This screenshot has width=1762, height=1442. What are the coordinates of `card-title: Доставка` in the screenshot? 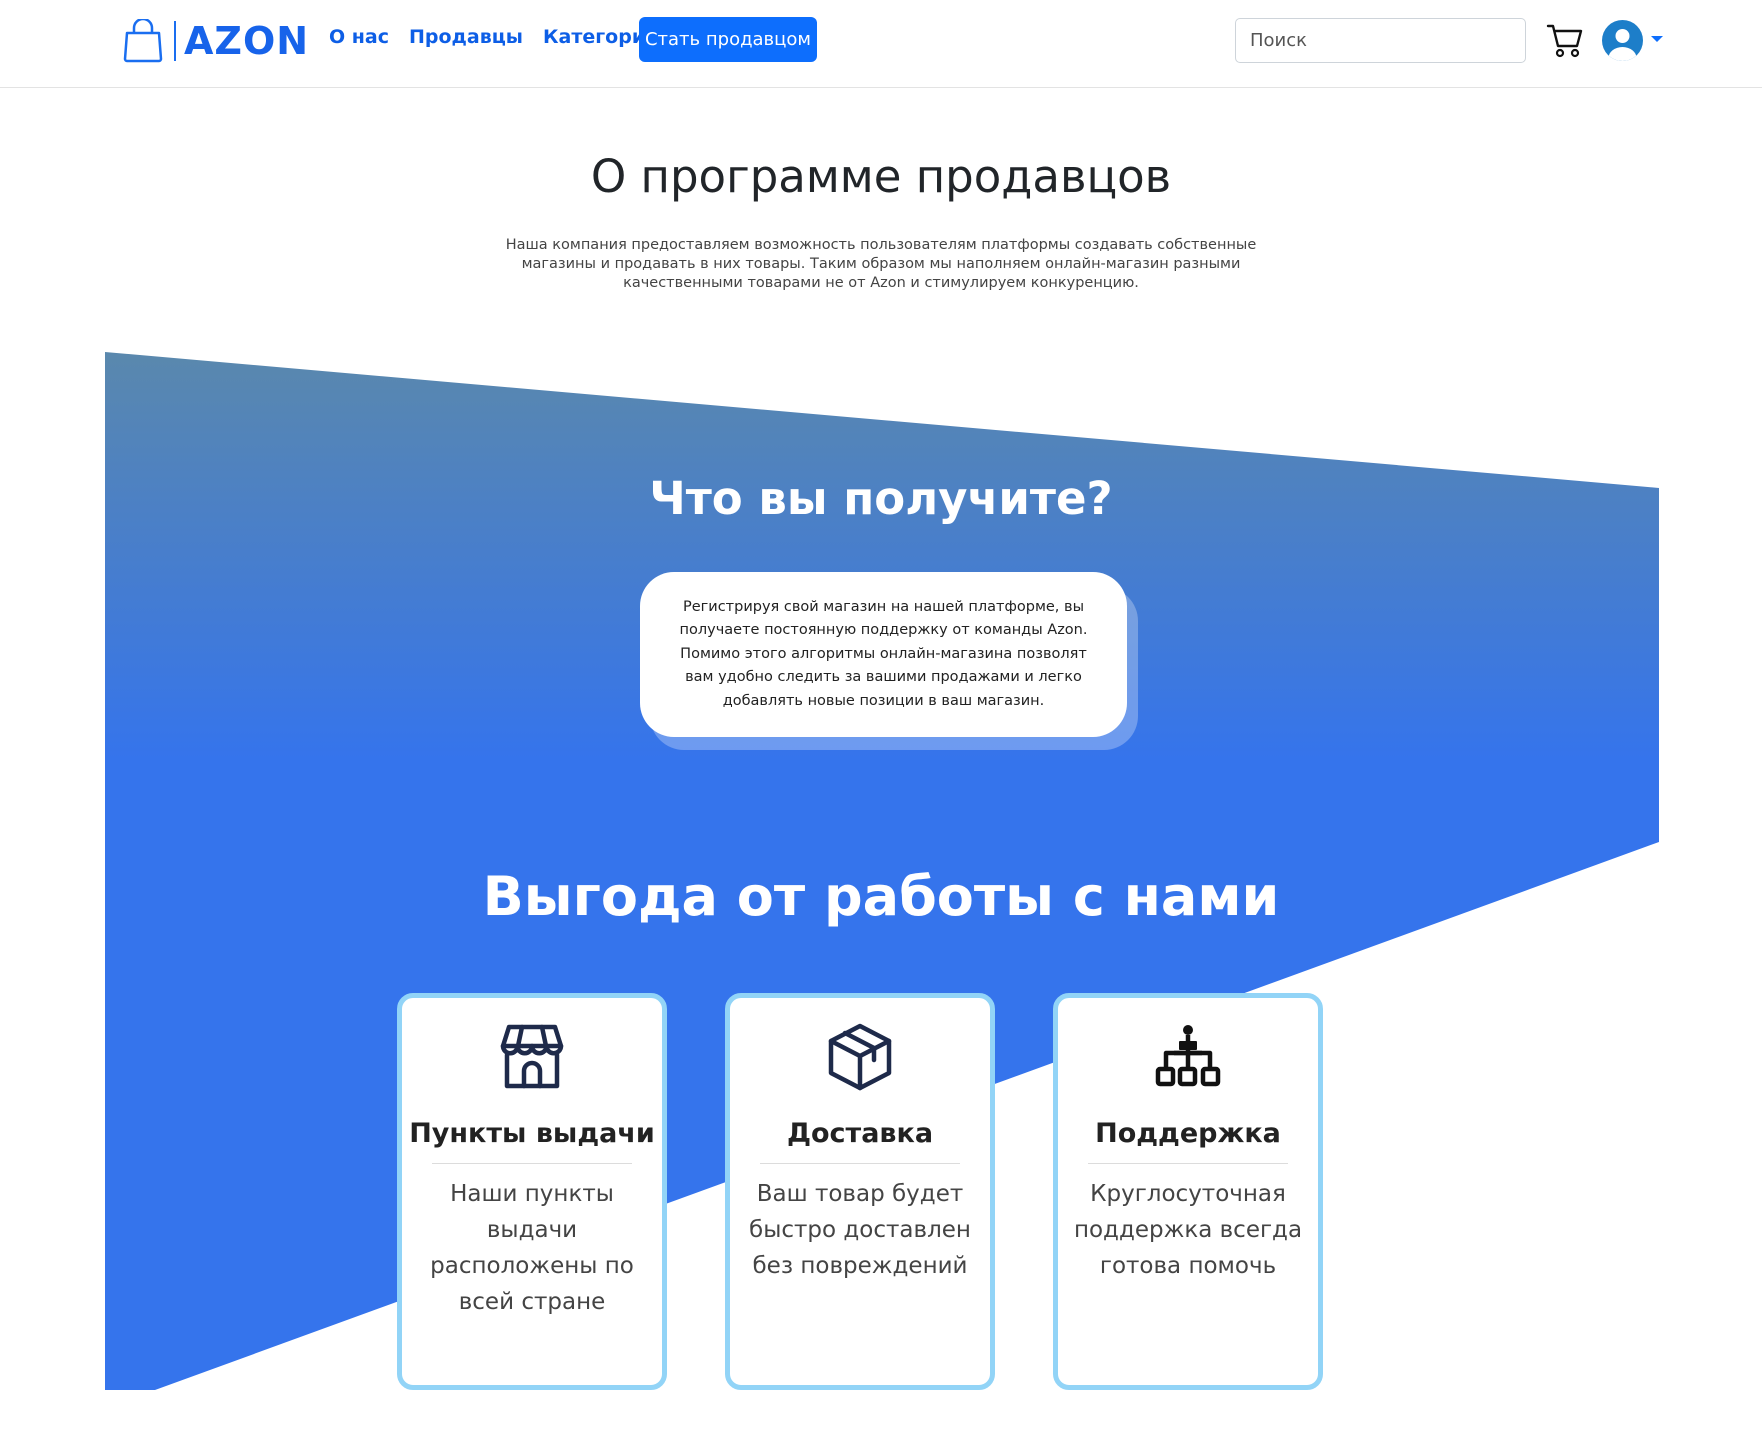 It's located at (860, 1133).